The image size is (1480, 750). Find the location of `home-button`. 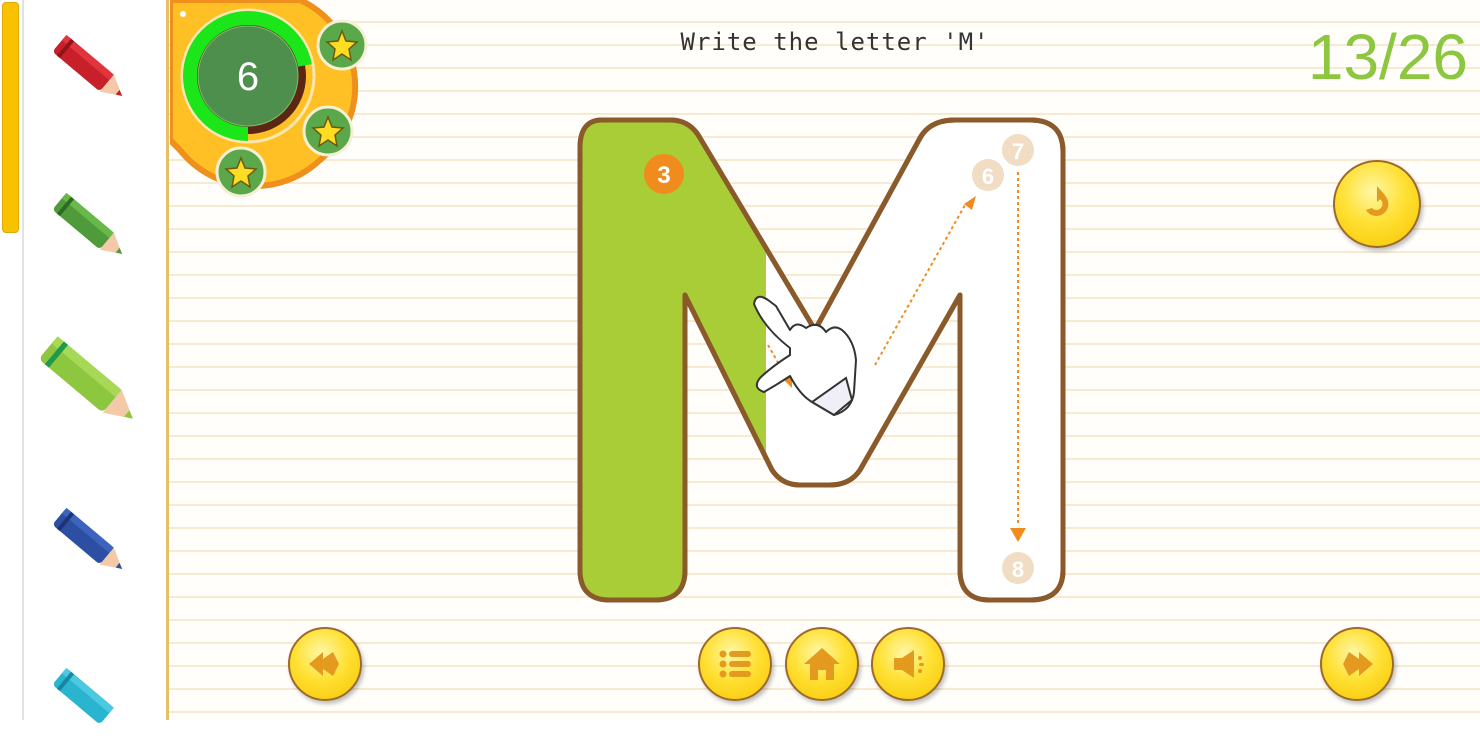

home-button is located at coordinates (822, 664).